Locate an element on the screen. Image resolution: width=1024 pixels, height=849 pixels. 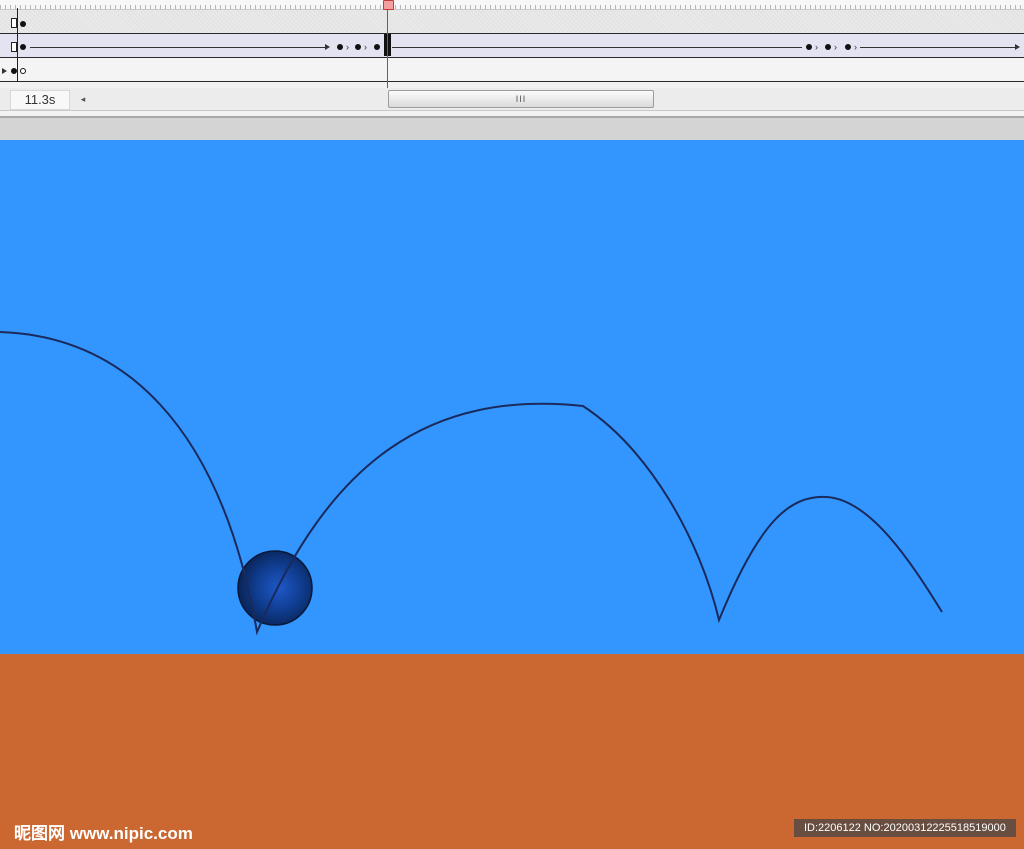
watermark-id: ID:2206122 NO:20200312225518519000 is located at coordinates (905, 828).